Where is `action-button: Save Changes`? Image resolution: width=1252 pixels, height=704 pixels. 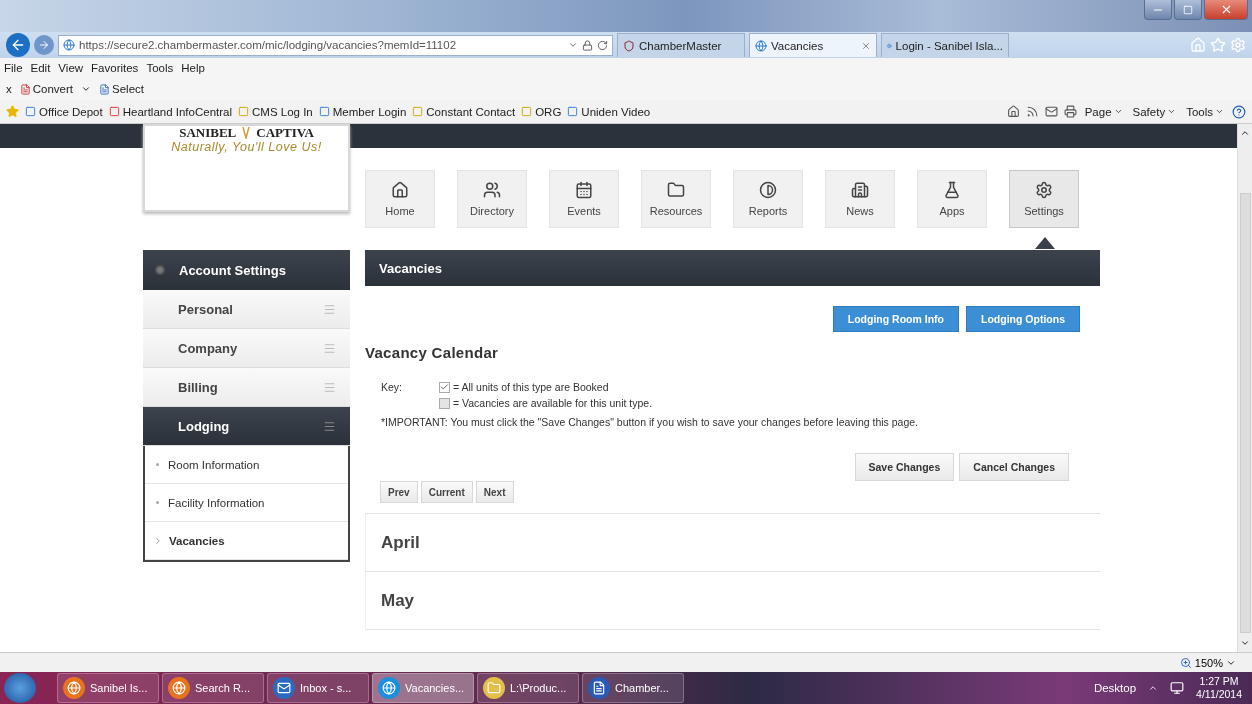
action-button: Save Changes is located at coordinates (904, 467).